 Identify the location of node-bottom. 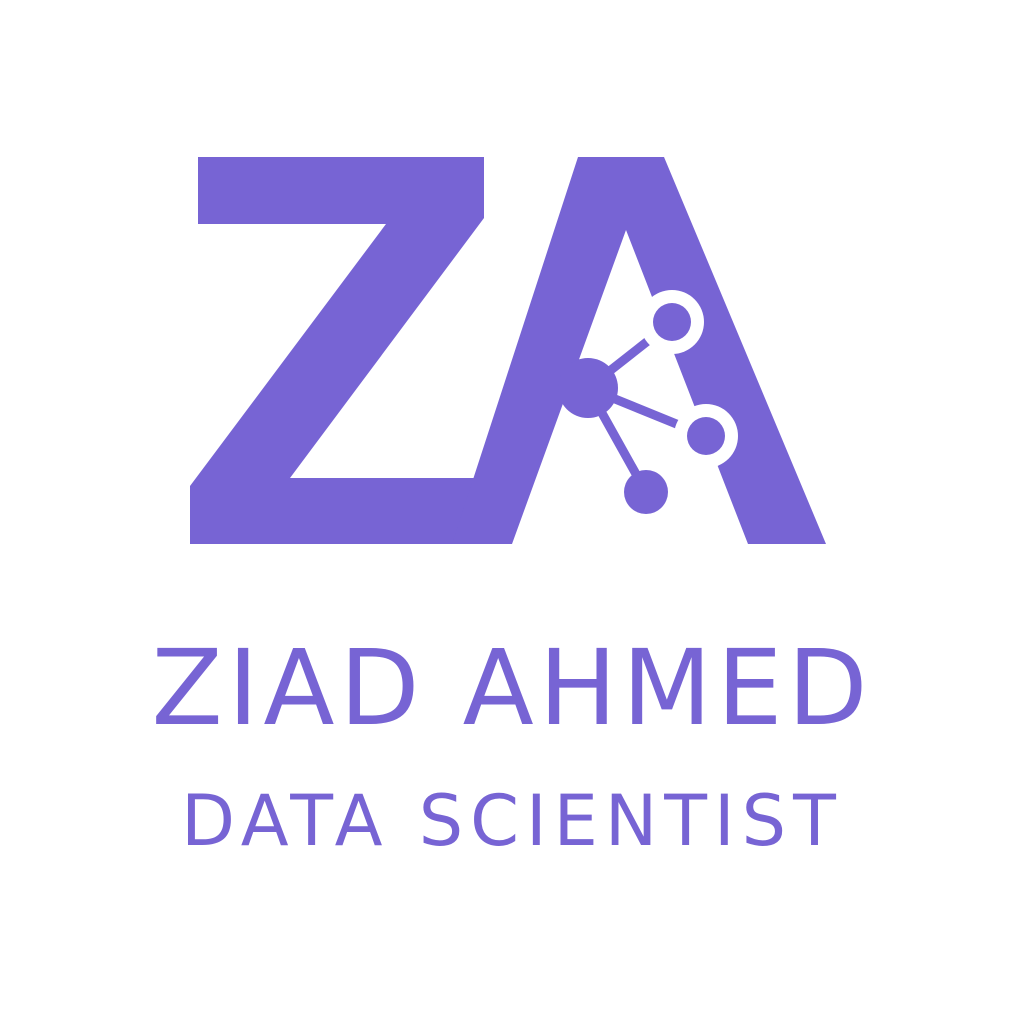
(646, 492).